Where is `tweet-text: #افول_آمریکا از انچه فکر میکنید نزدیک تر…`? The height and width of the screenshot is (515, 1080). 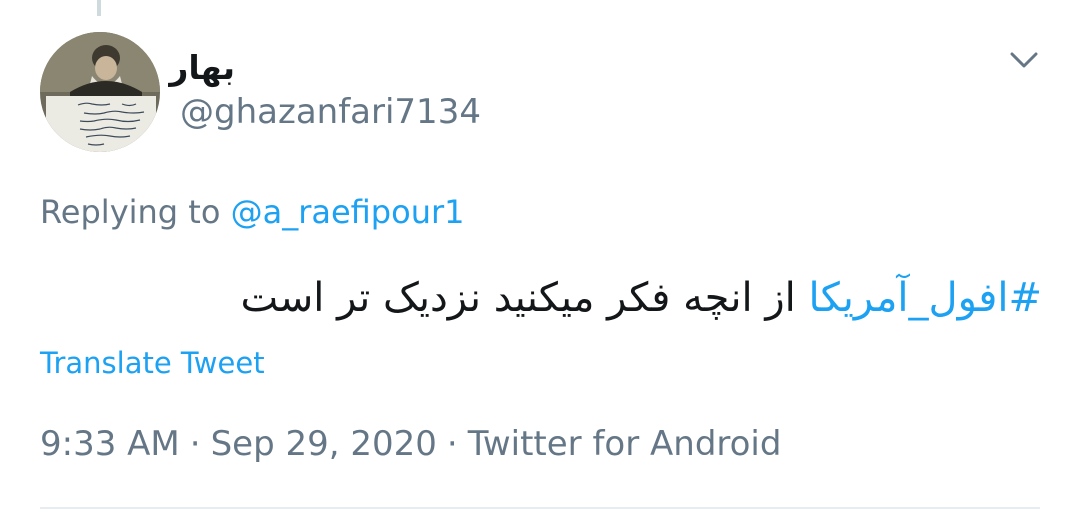 tweet-text: #افول_آمریکا از انچه فکر میکنید نزدیک تر… is located at coordinates (641, 298).